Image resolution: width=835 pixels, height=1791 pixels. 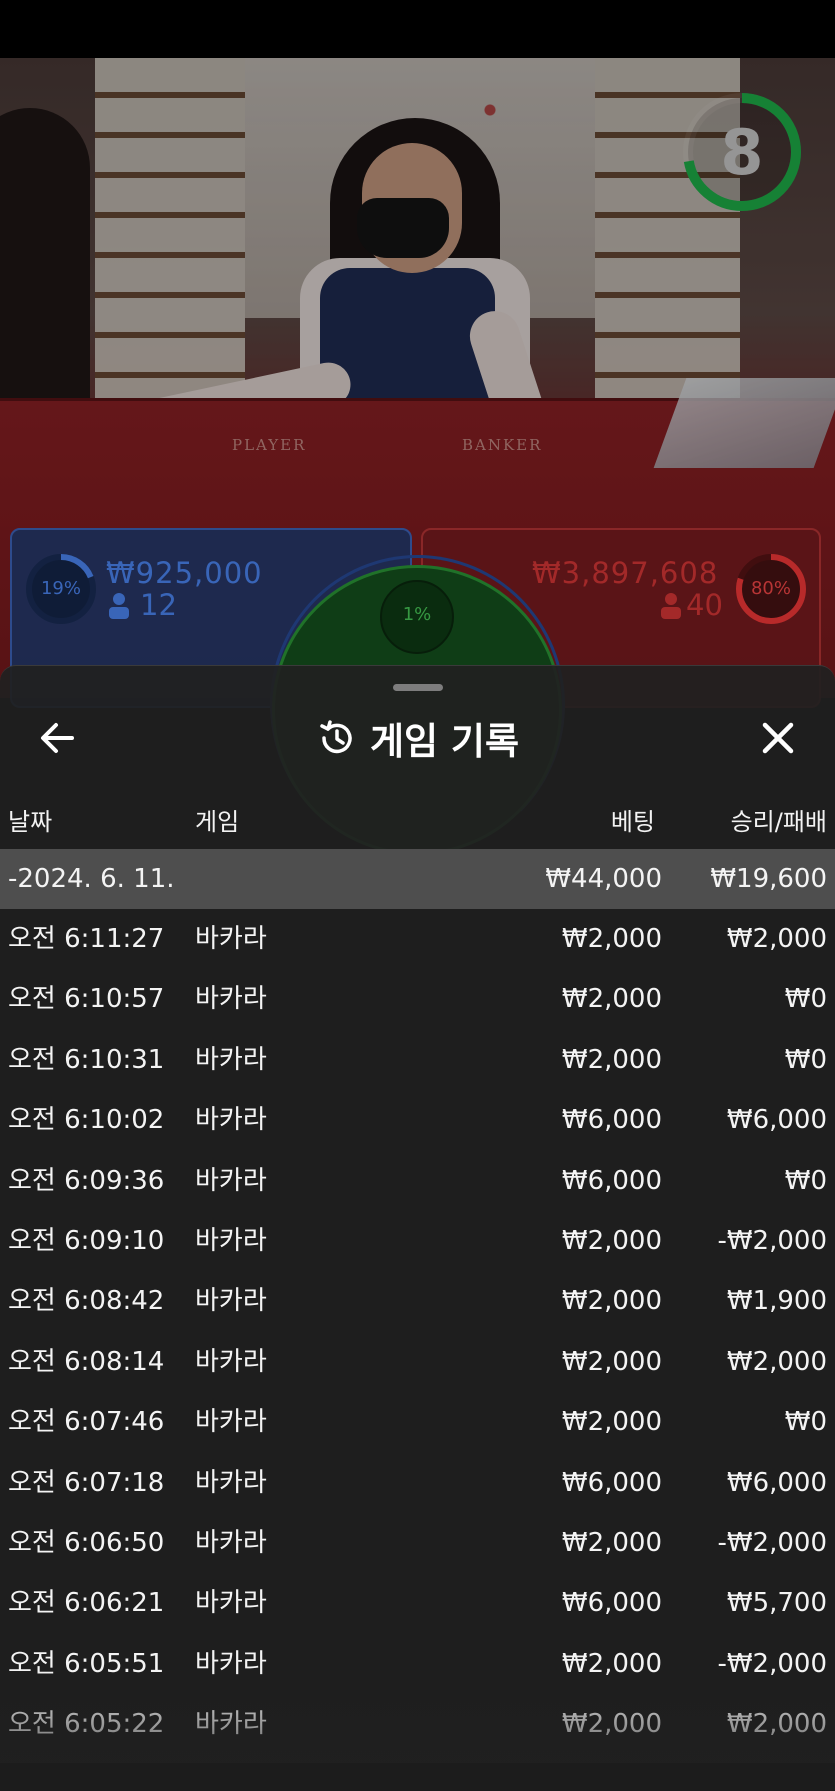 I want to click on row-result: ₩1,900, so click(x=776, y=1301).